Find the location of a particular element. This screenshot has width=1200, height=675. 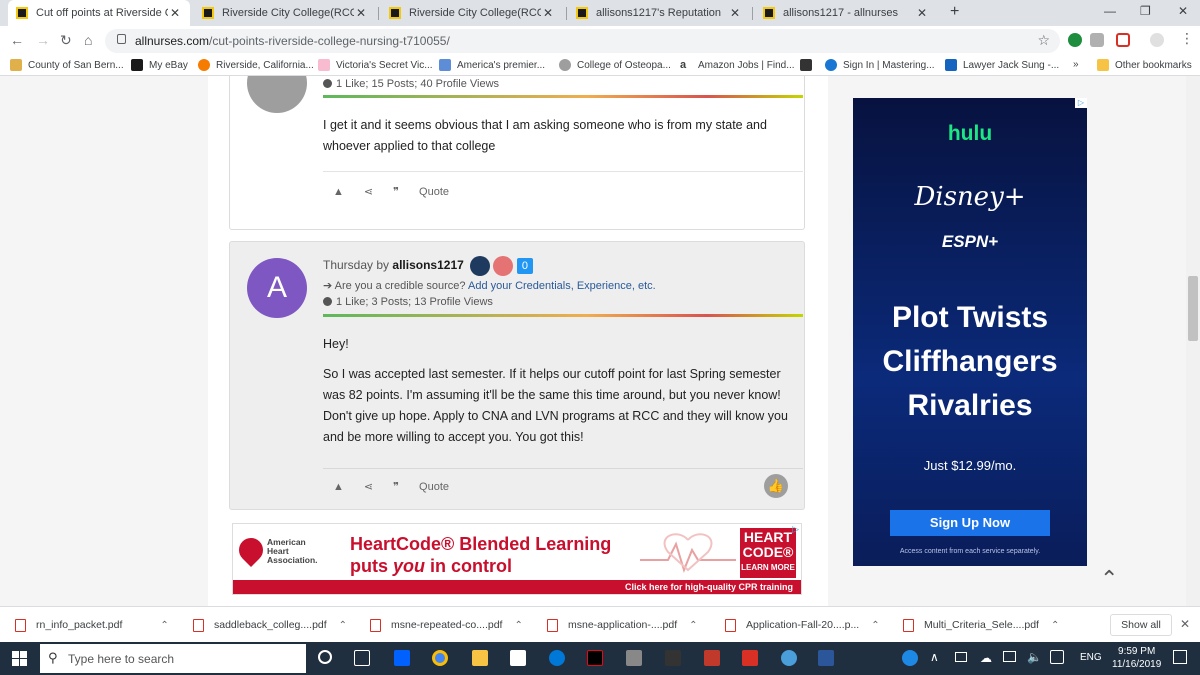

windows-start-icon is located at coordinates (19, 658).